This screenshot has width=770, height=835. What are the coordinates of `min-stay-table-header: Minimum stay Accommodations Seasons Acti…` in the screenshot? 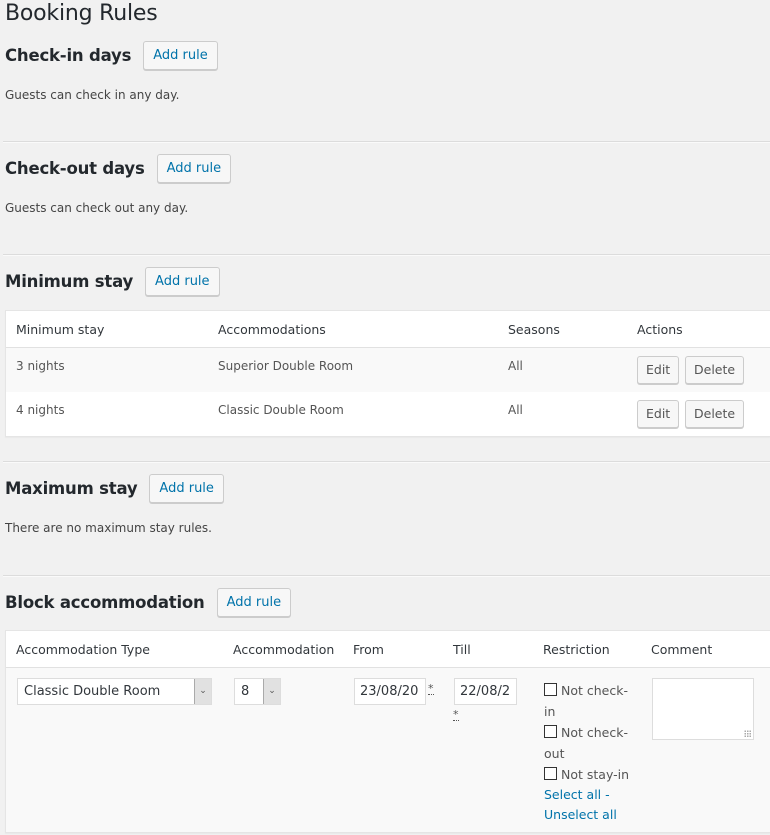 It's located at (388, 329).